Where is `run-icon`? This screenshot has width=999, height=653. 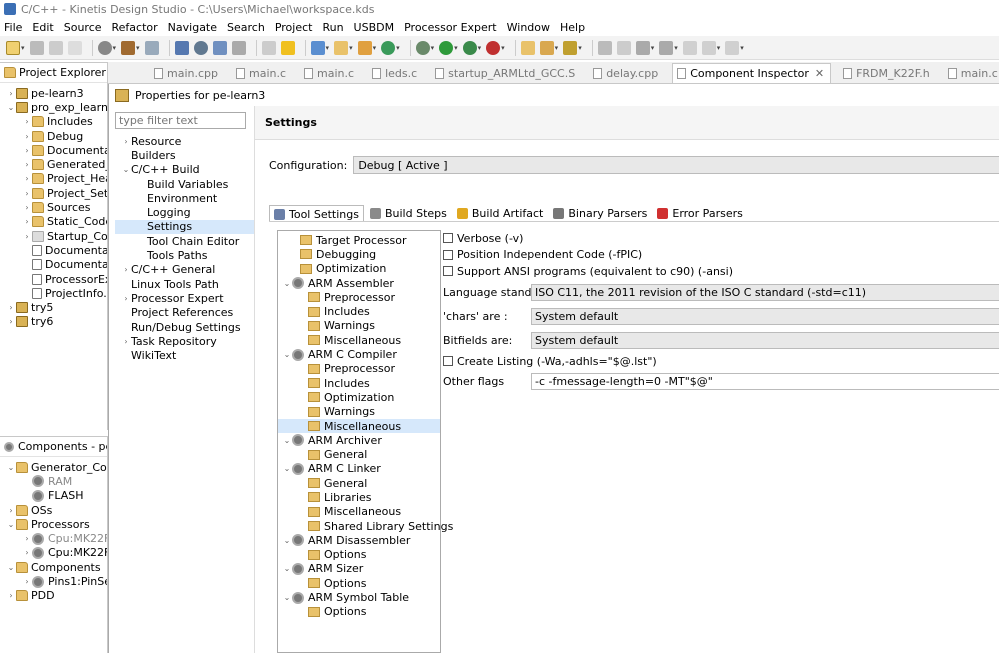
run-icon is located at coordinates (446, 47).